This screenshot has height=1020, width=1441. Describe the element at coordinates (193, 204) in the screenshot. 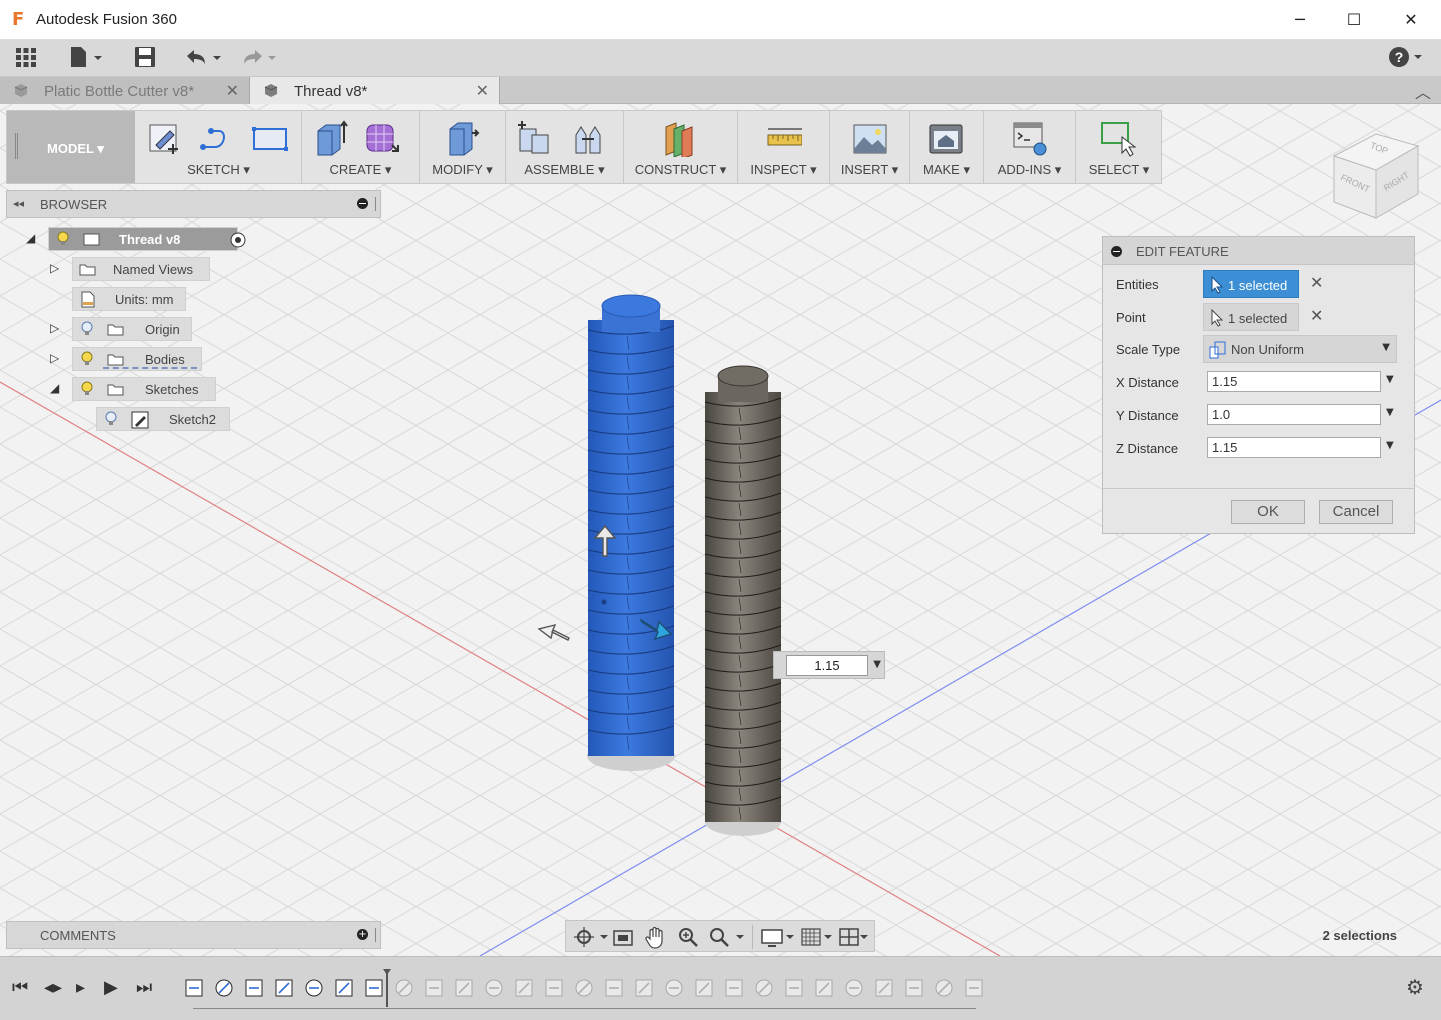

I see `browser-header: ◂◂ BROWSER` at that location.